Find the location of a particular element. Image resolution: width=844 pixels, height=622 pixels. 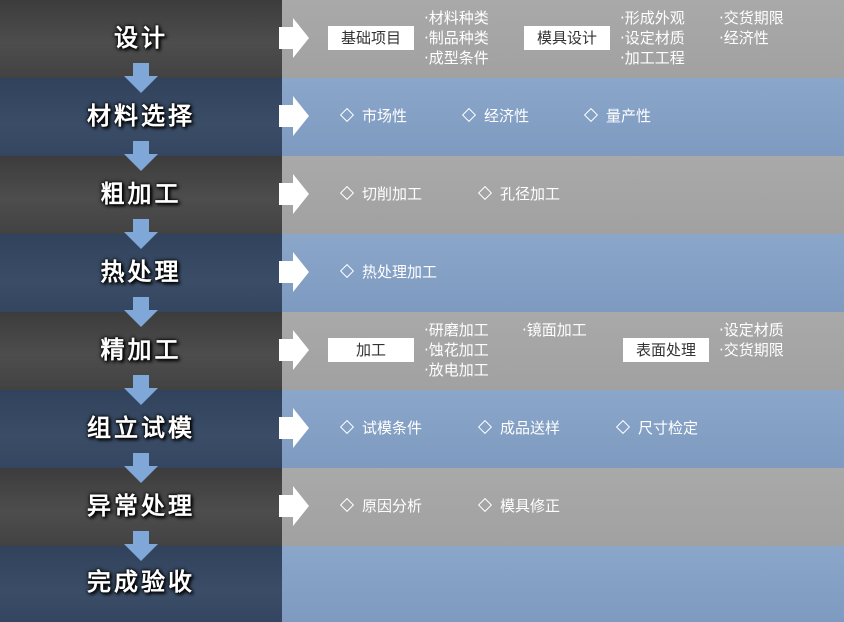

detail-item: 模具修正 is located at coordinates (519, 506).